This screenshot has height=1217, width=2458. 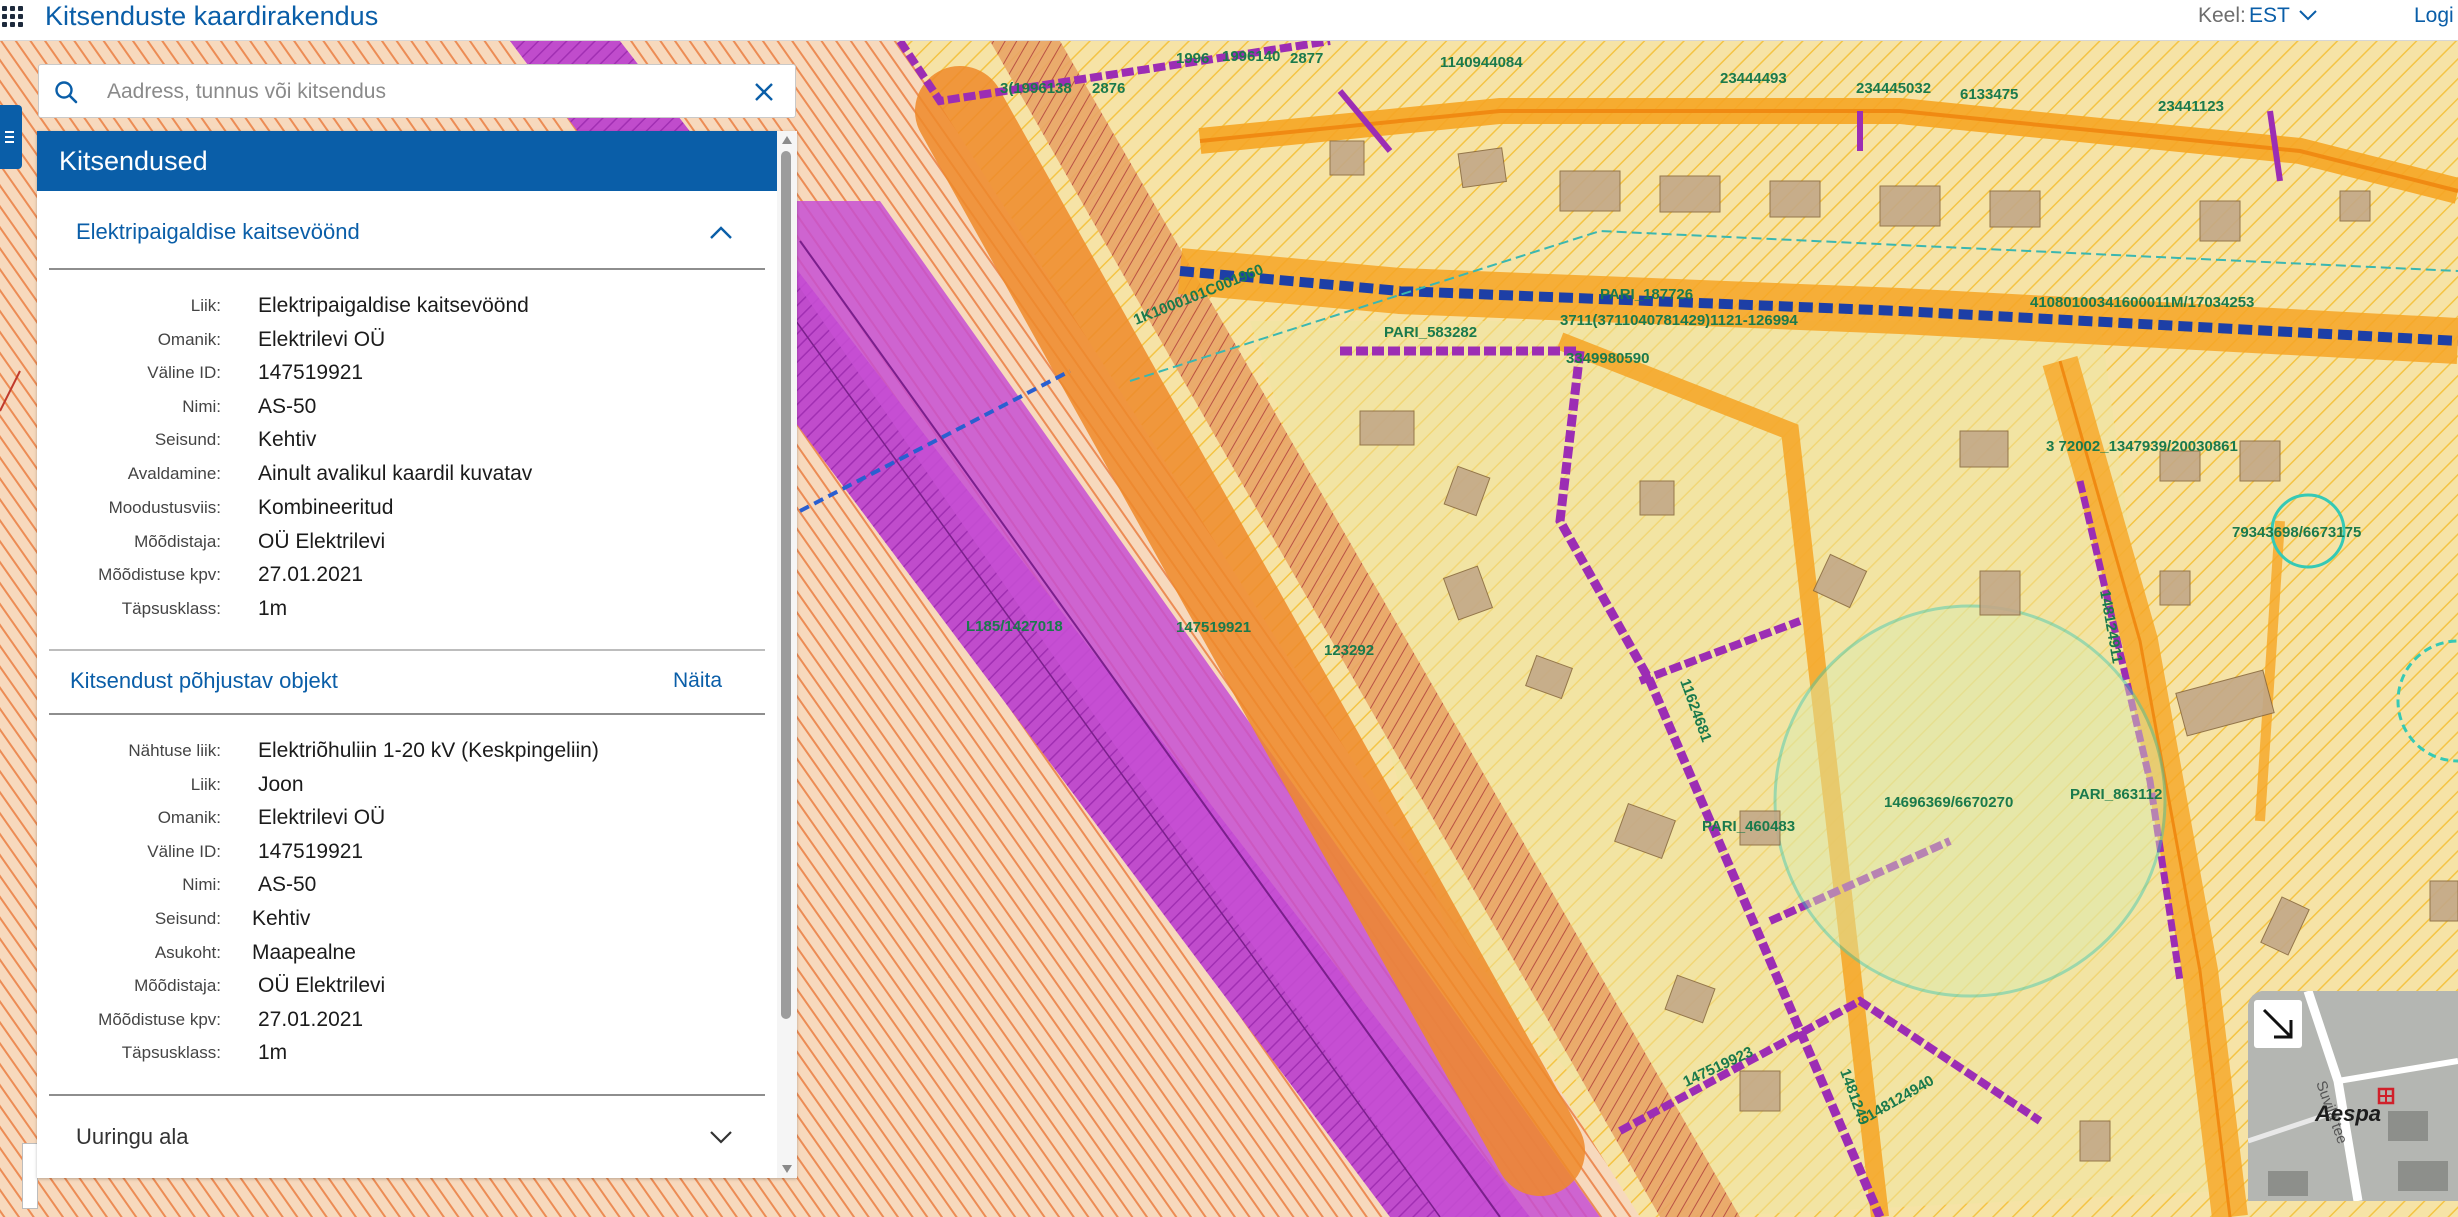 I want to click on field-row: Asukoht: Maapealne, so click(x=407, y=953).